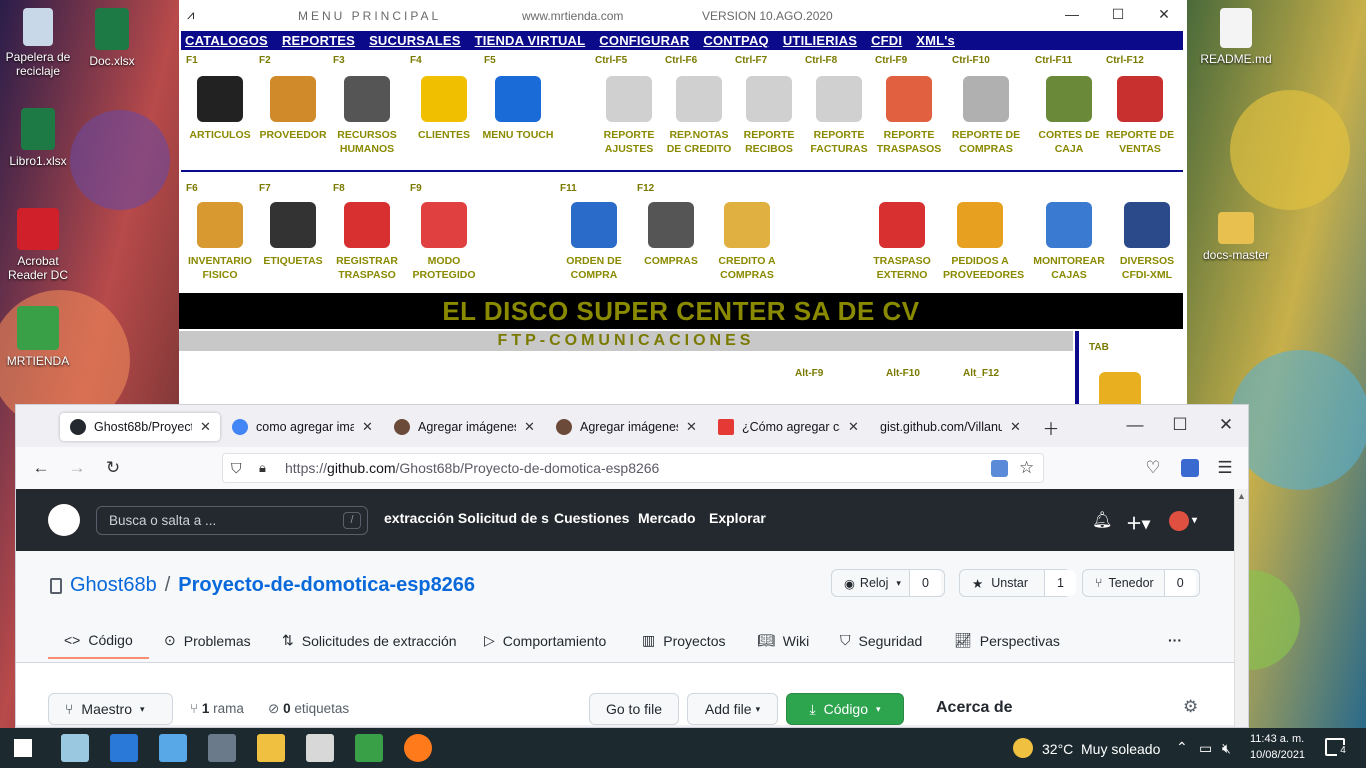 The height and width of the screenshot is (768, 1366). I want to click on chevron-down-icon: ▾, so click(1194, 520).